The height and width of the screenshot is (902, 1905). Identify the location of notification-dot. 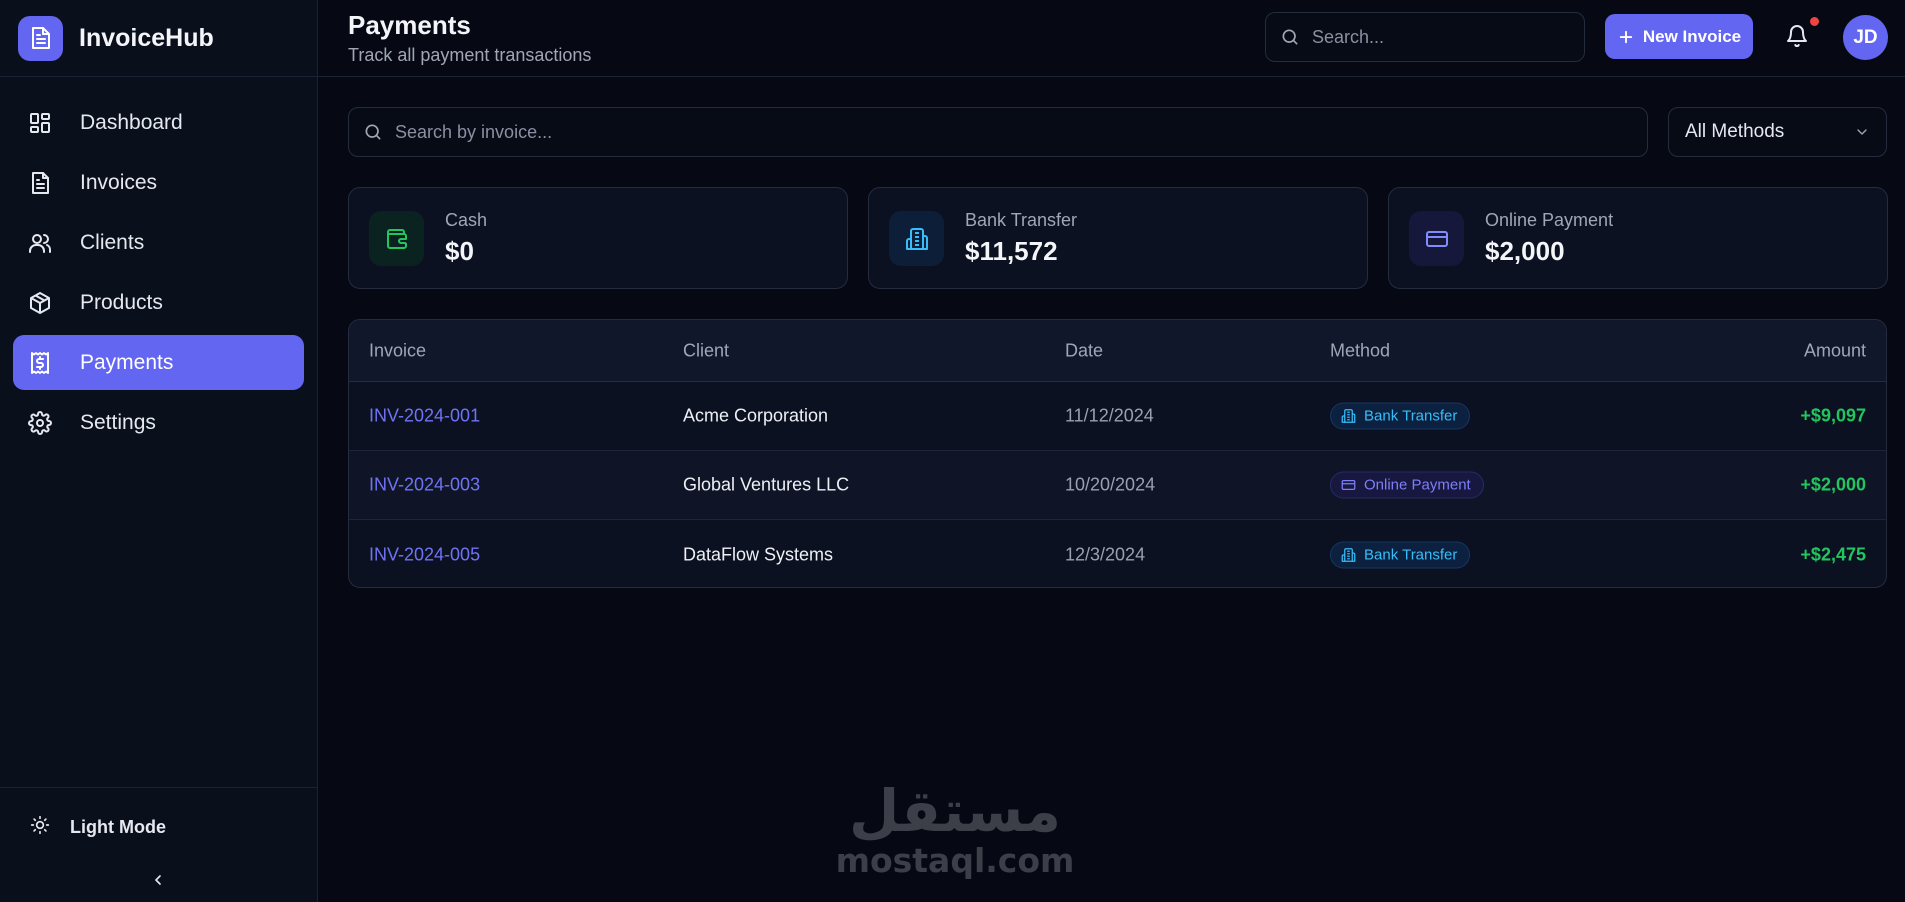
(1814, 21).